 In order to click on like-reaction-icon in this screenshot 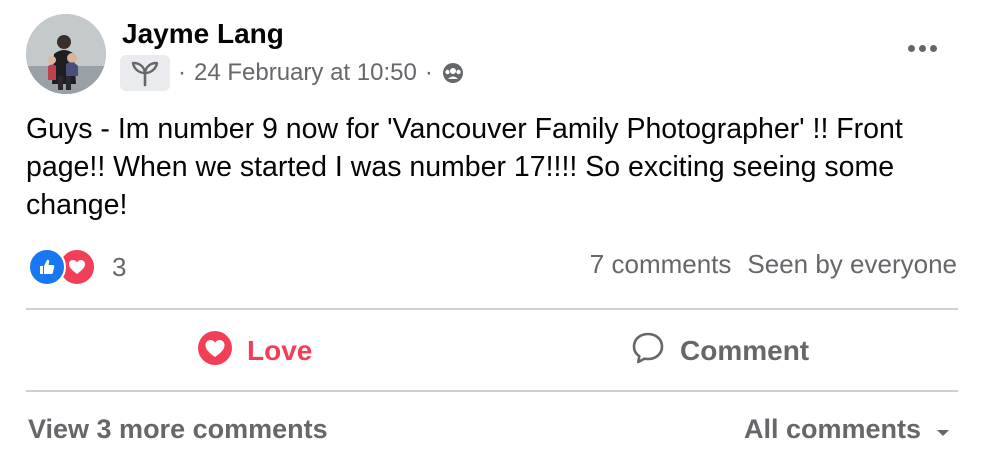, I will do `click(47, 267)`.